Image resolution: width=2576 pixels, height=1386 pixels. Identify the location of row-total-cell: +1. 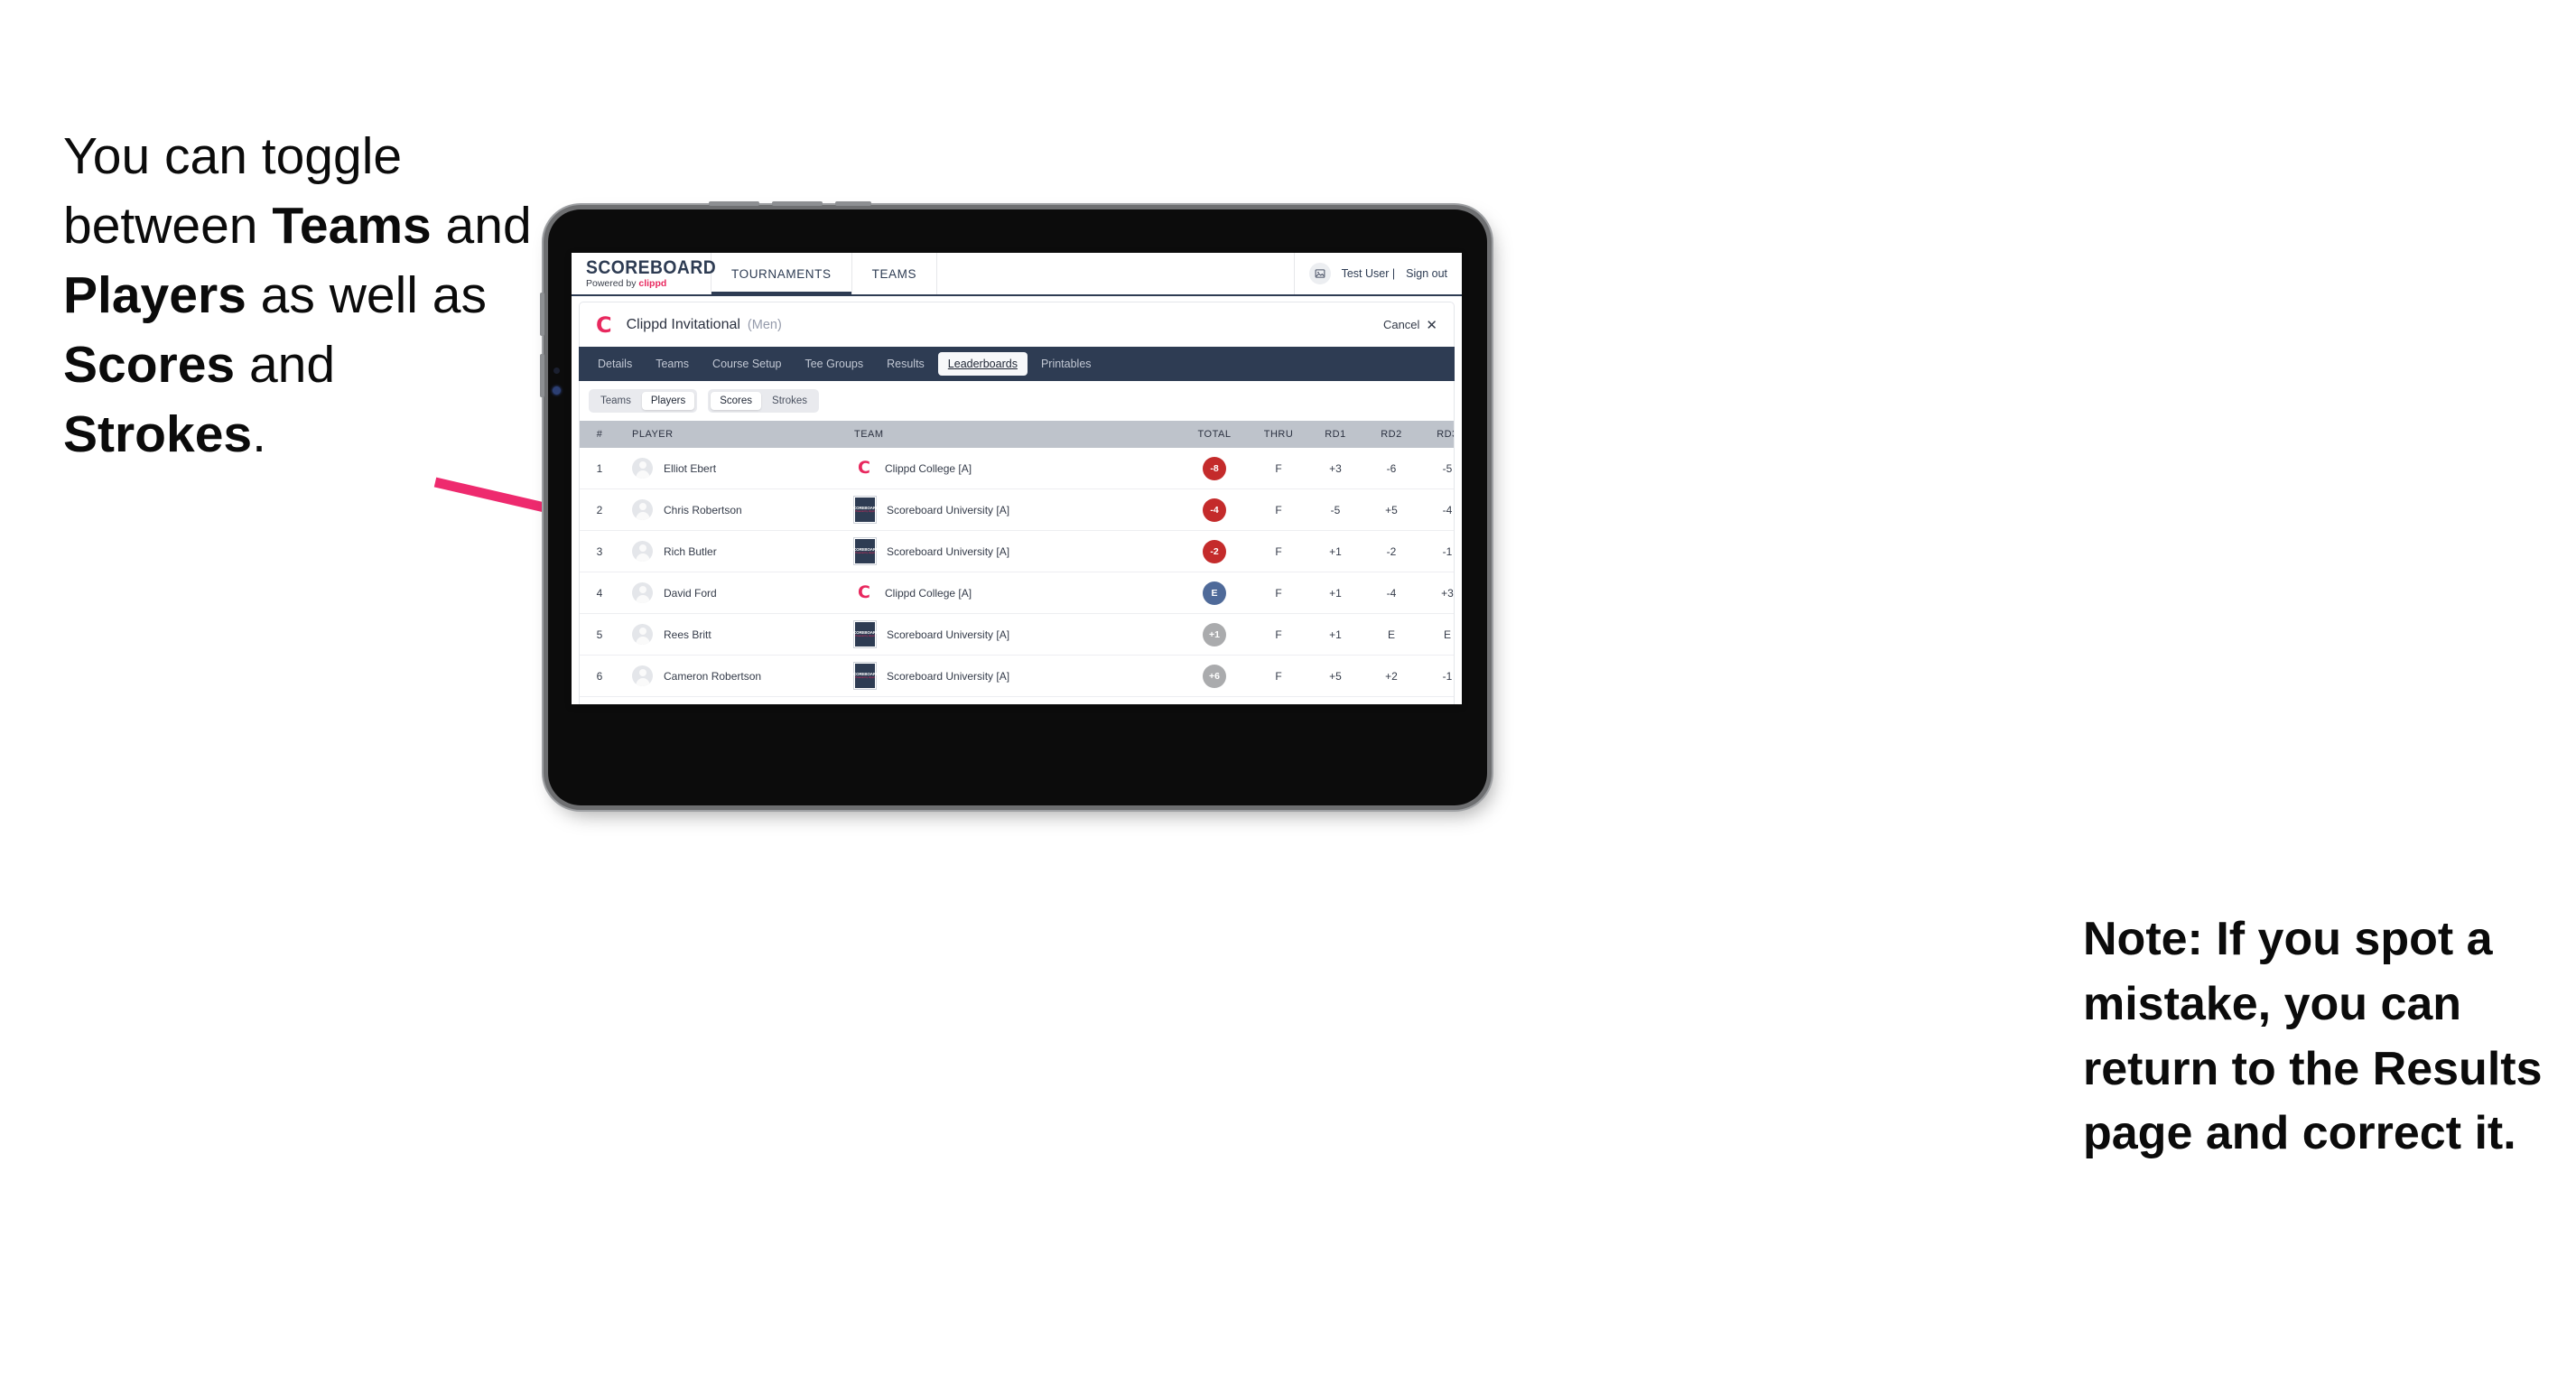
(1214, 634).